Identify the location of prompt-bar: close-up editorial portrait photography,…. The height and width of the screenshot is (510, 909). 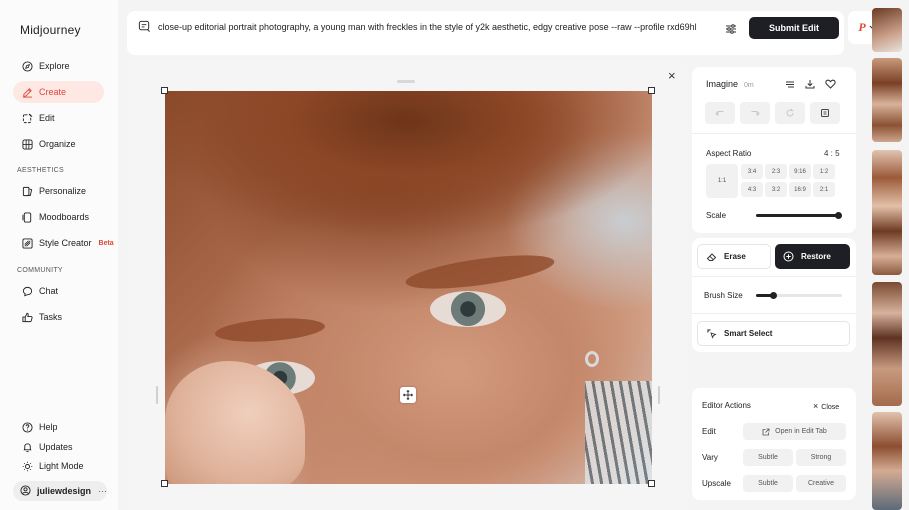
(485, 33).